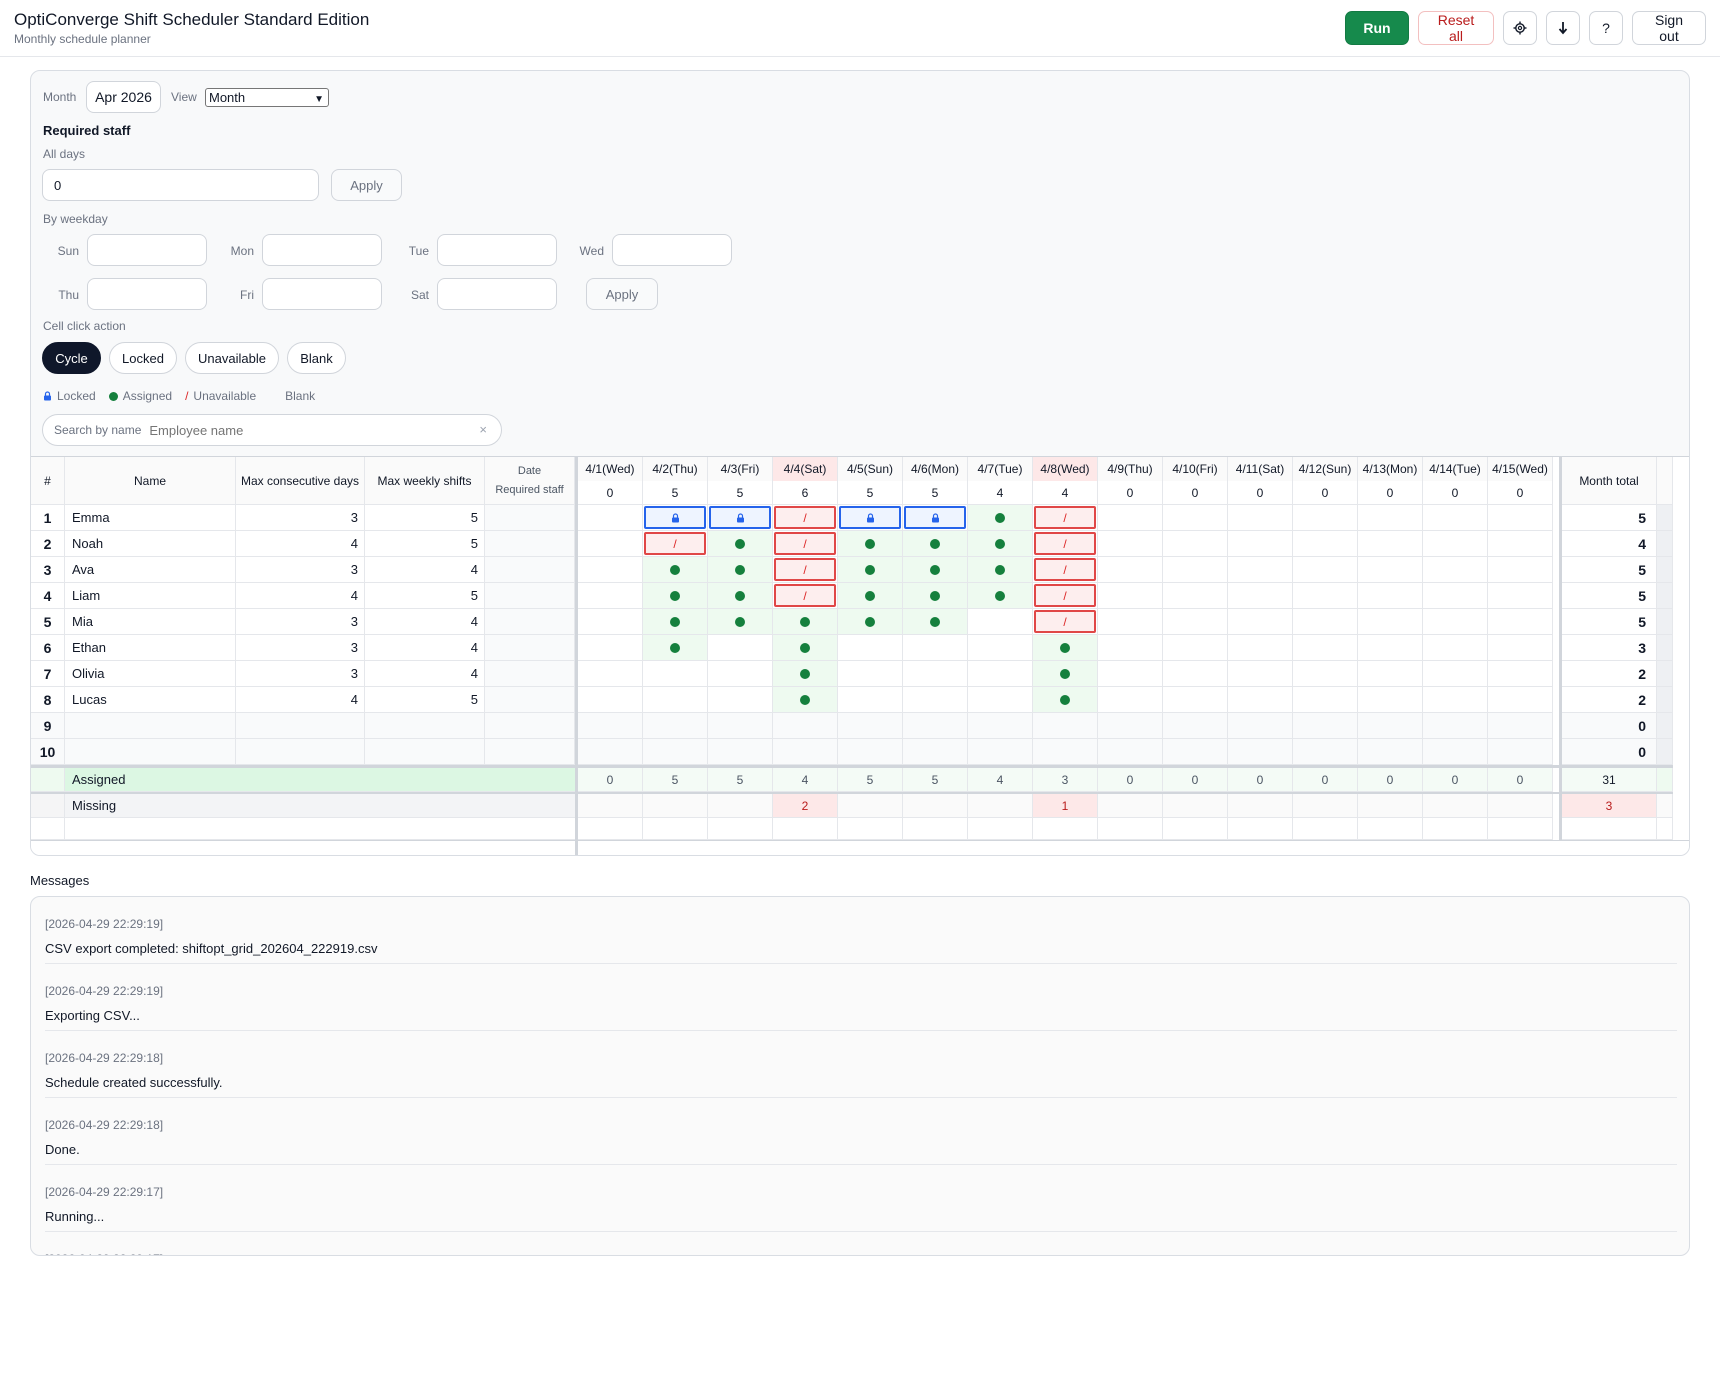  Describe the element at coordinates (610, 469) in the screenshot. I see `date-header: 4/1(Wed)` at that location.